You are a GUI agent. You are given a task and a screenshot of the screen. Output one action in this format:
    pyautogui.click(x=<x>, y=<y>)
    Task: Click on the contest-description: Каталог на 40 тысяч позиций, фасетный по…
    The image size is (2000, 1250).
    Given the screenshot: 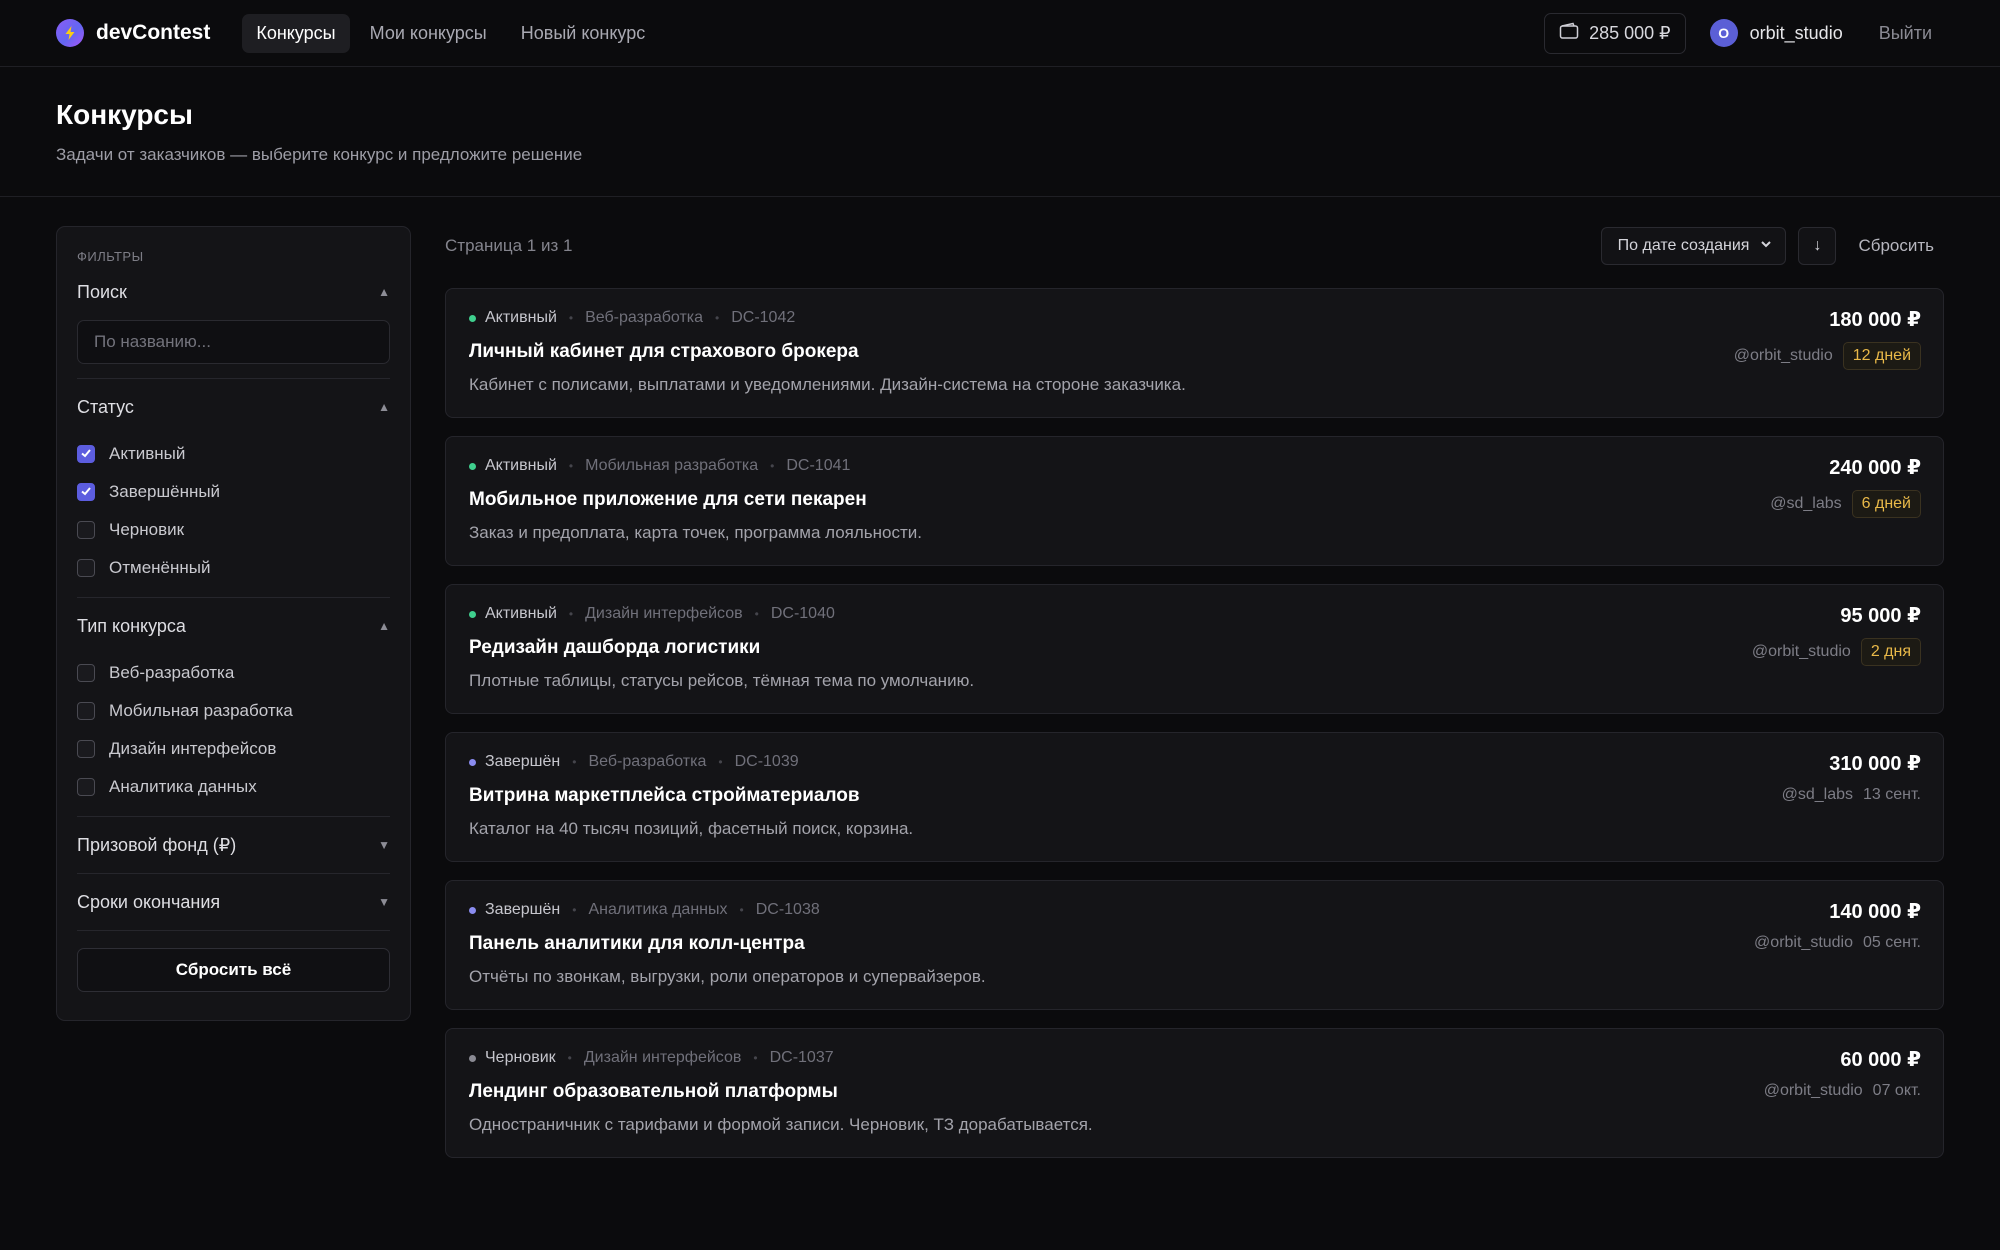 What is the action you would take?
    pyautogui.click(x=691, y=828)
    